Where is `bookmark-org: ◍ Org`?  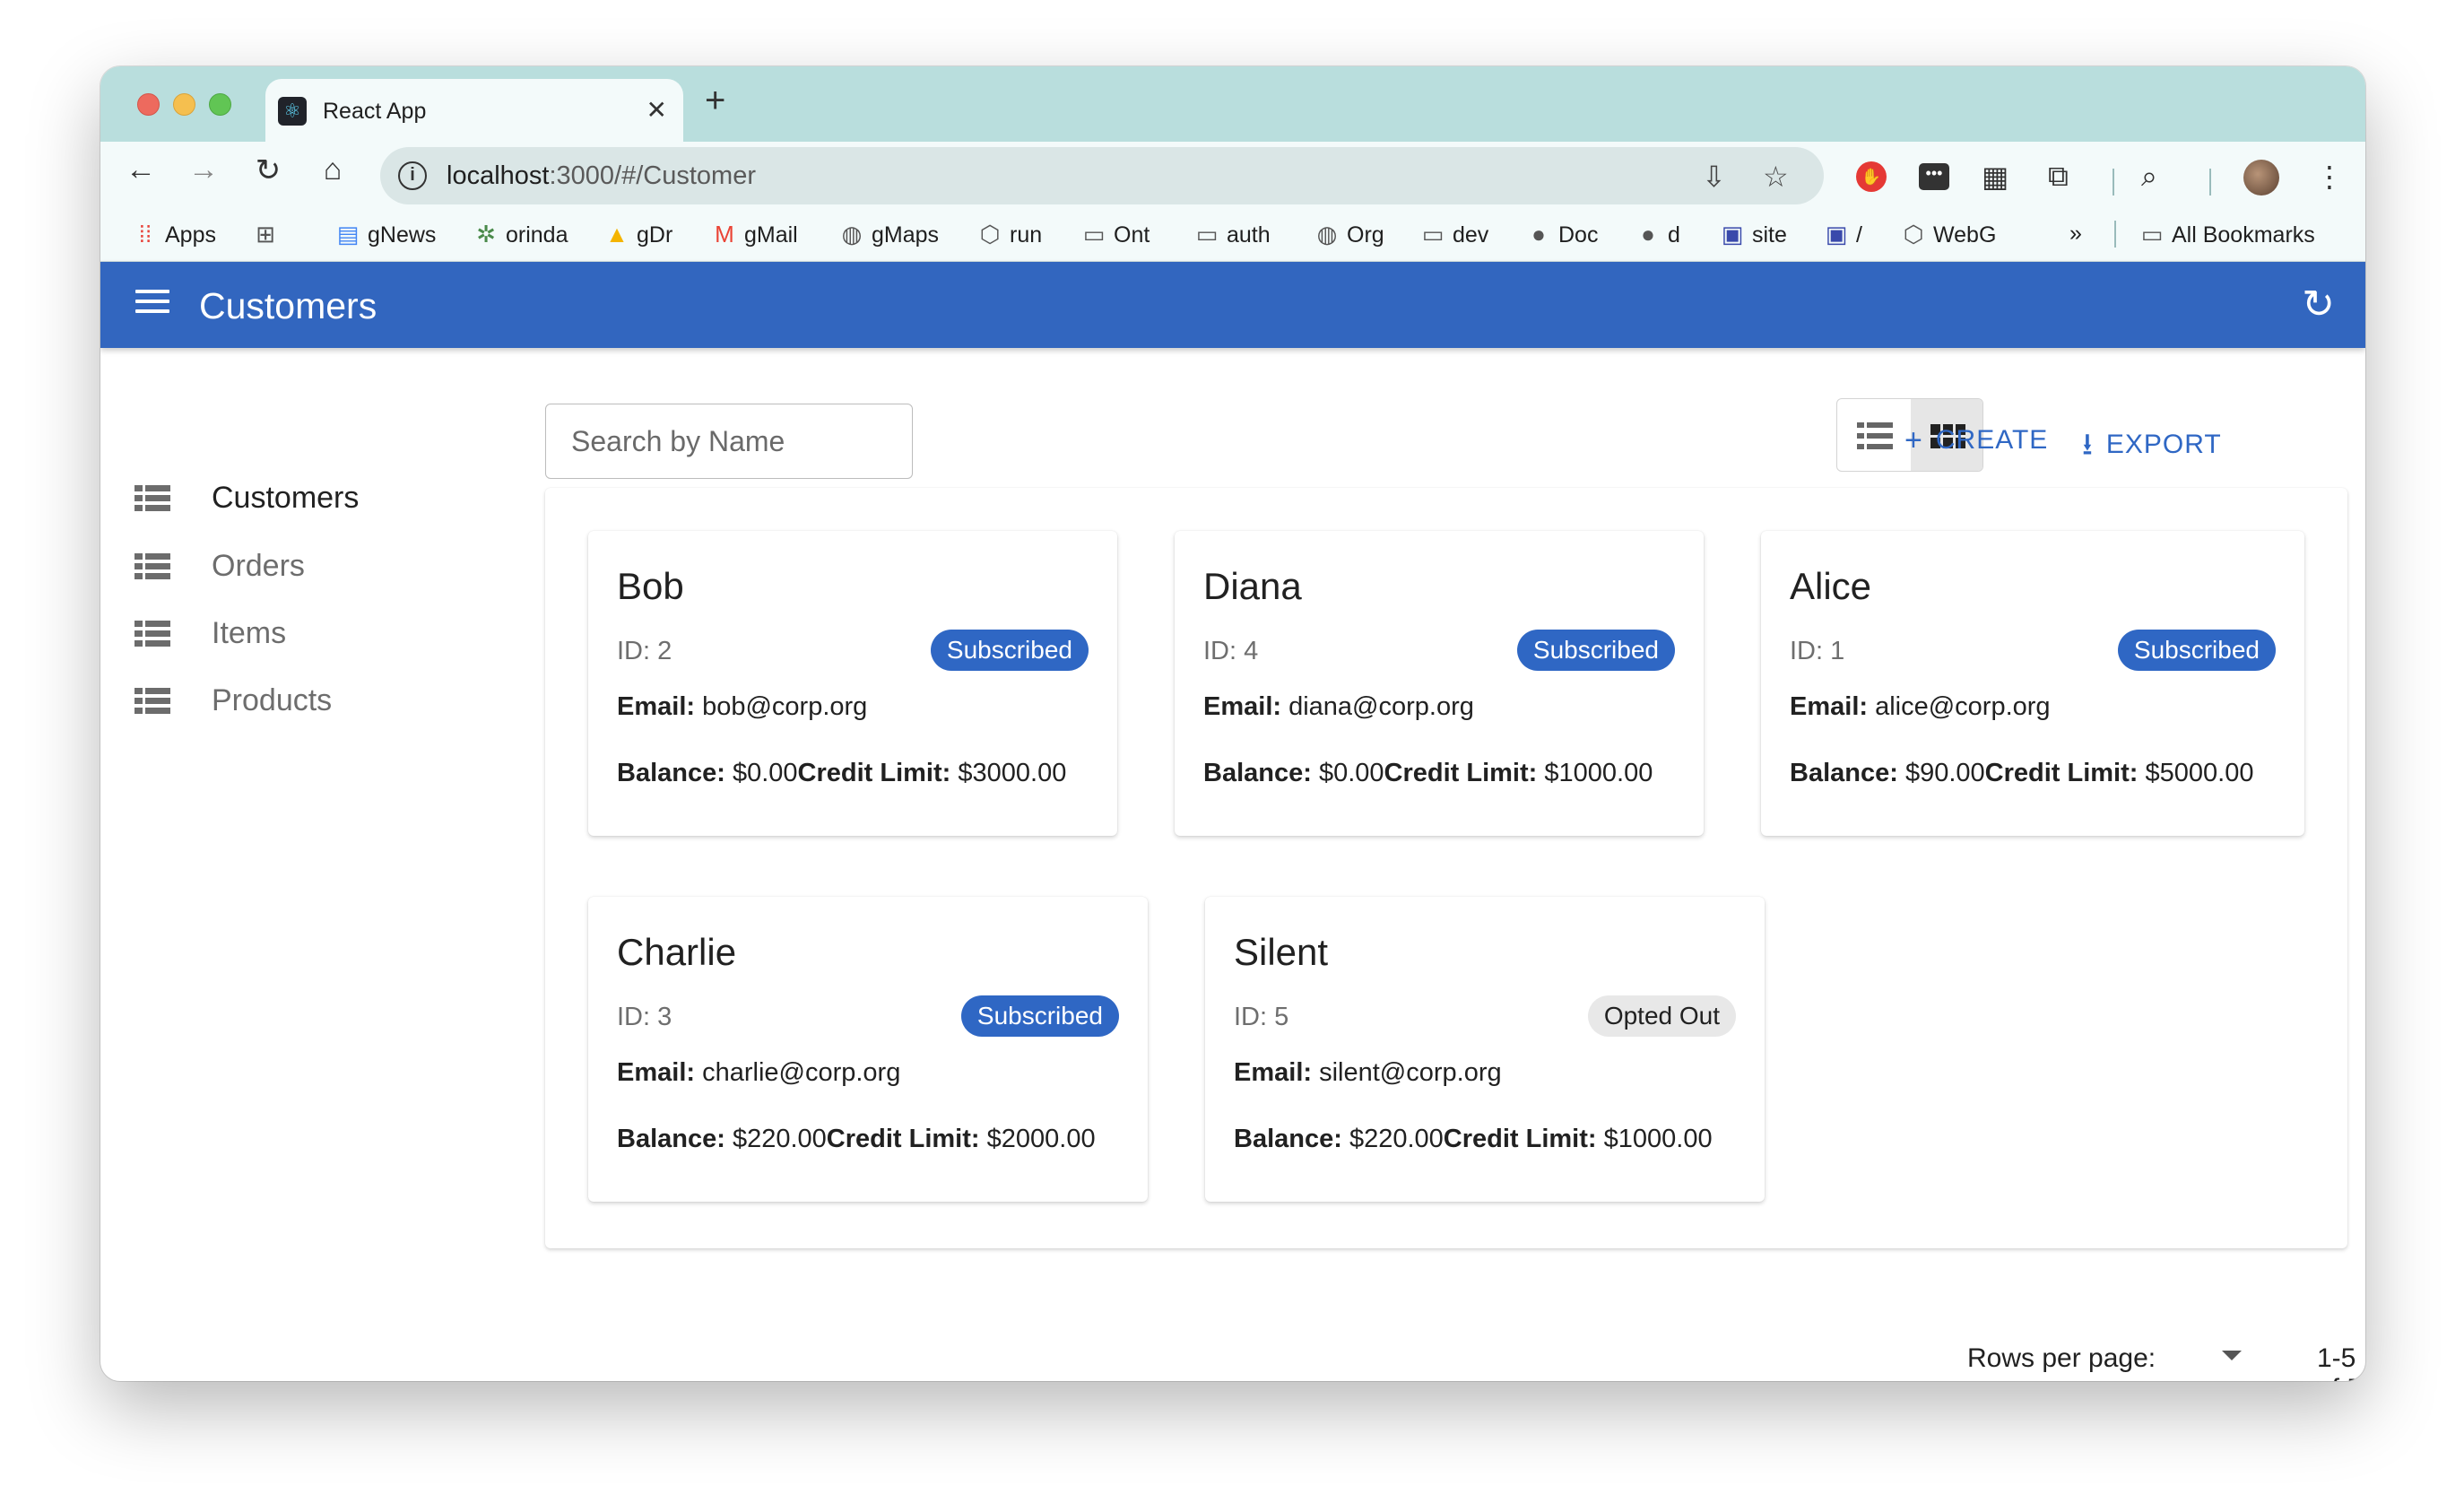 bookmark-org: ◍ Org is located at coordinates (1349, 235).